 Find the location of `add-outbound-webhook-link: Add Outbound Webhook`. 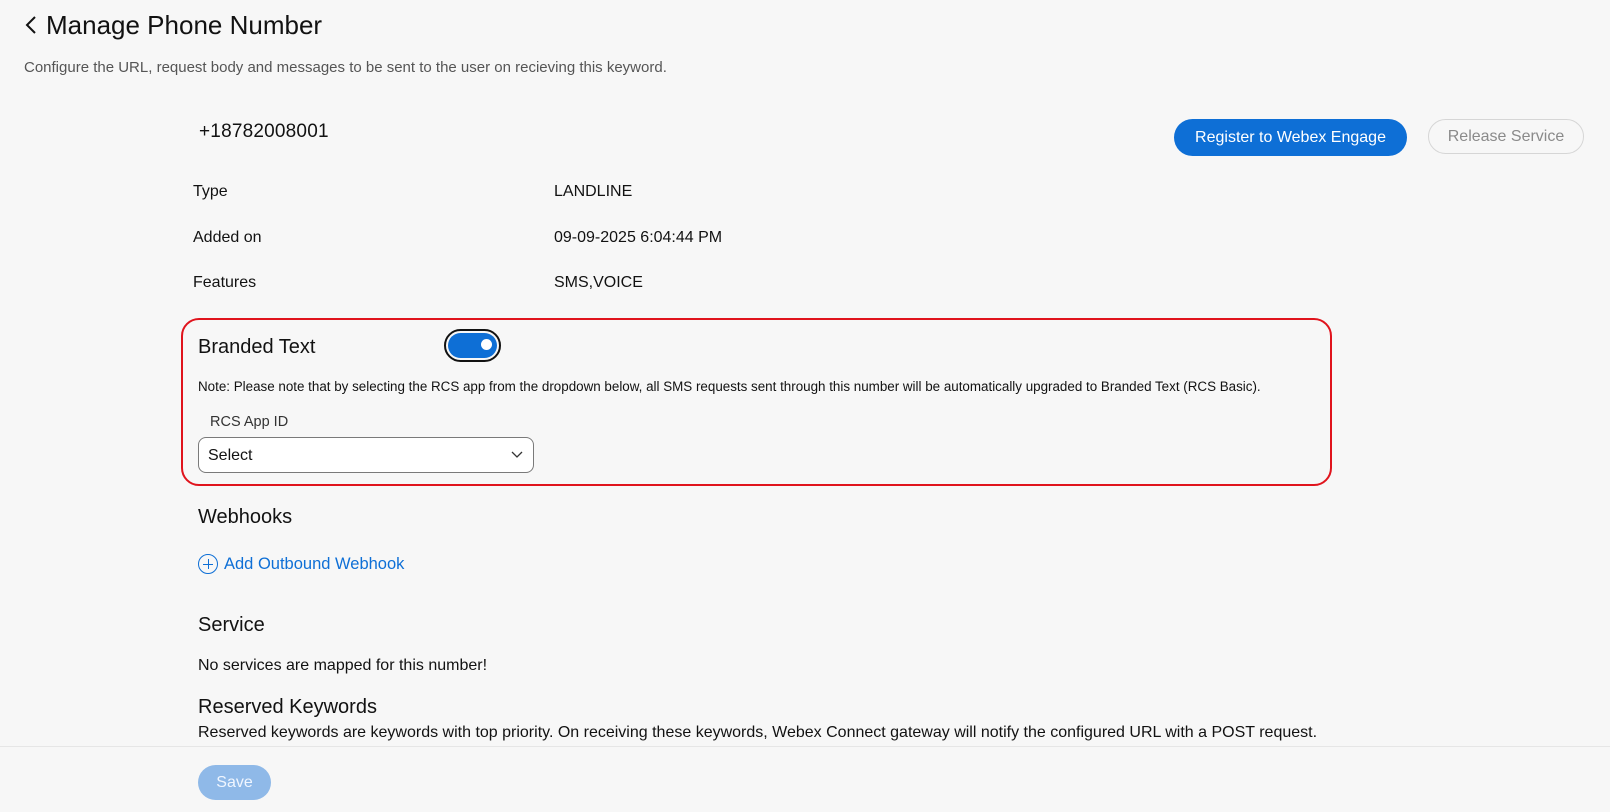

add-outbound-webhook-link: Add Outbound Webhook is located at coordinates (301, 564).